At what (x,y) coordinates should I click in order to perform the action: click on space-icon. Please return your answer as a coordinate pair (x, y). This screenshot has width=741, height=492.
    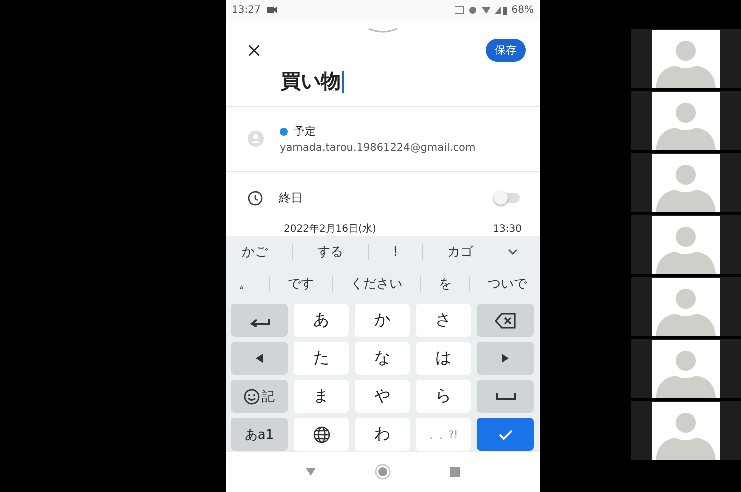
    Looking at the image, I should click on (506, 396).